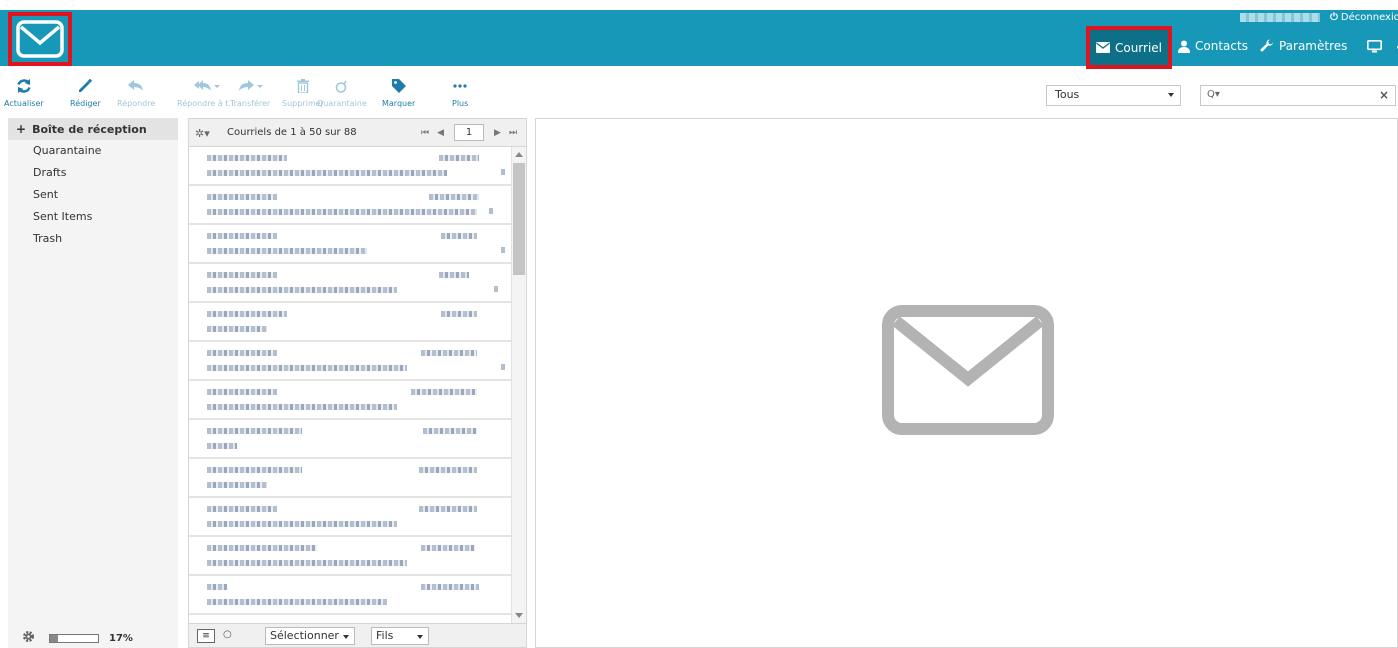 This screenshot has height=648, width=1398. Describe the element at coordinates (398, 86) in the screenshot. I see `tag-icon` at that location.